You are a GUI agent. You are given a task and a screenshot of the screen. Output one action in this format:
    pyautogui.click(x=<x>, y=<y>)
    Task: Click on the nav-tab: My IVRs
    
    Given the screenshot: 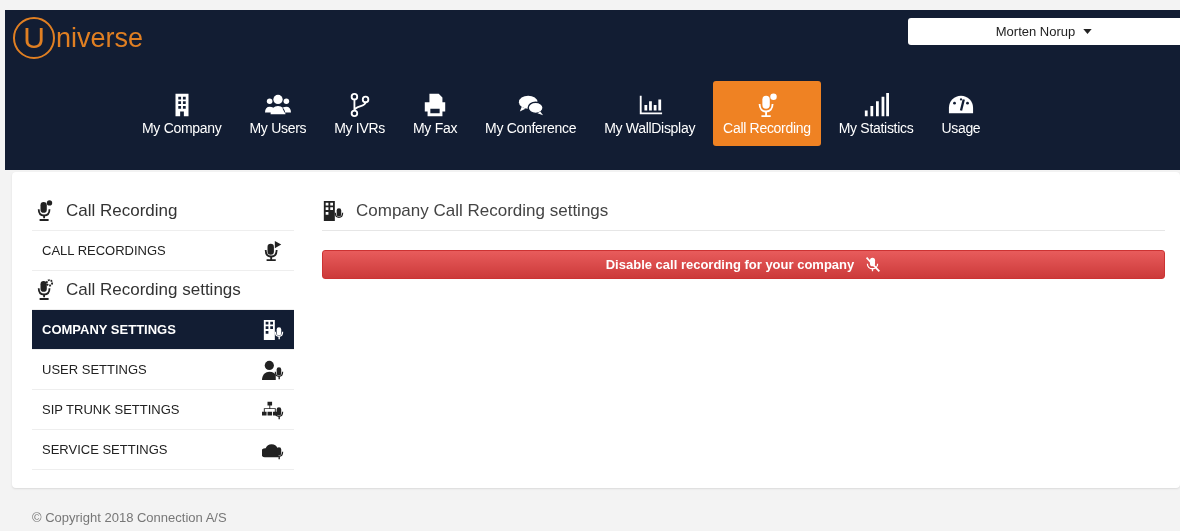 What is the action you would take?
    pyautogui.click(x=359, y=113)
    